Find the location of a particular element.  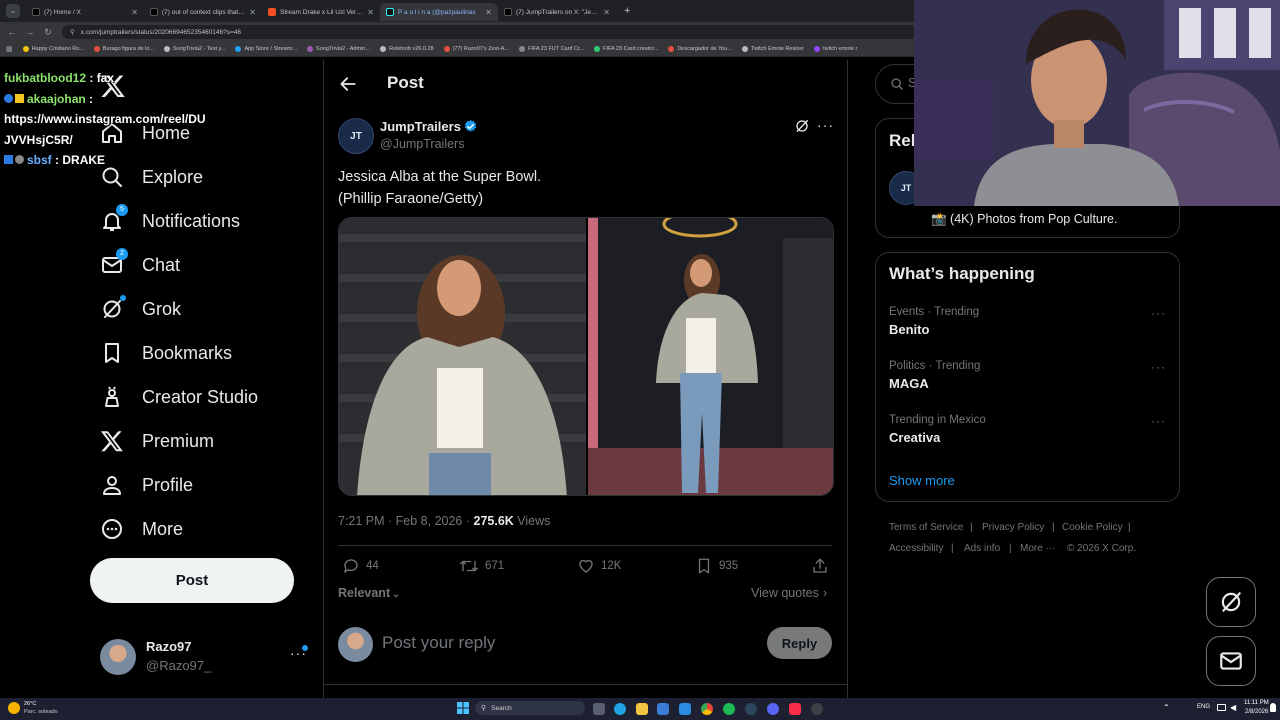

trend-item: Politics · Trending MAGA is located at coordinates (934, 375).